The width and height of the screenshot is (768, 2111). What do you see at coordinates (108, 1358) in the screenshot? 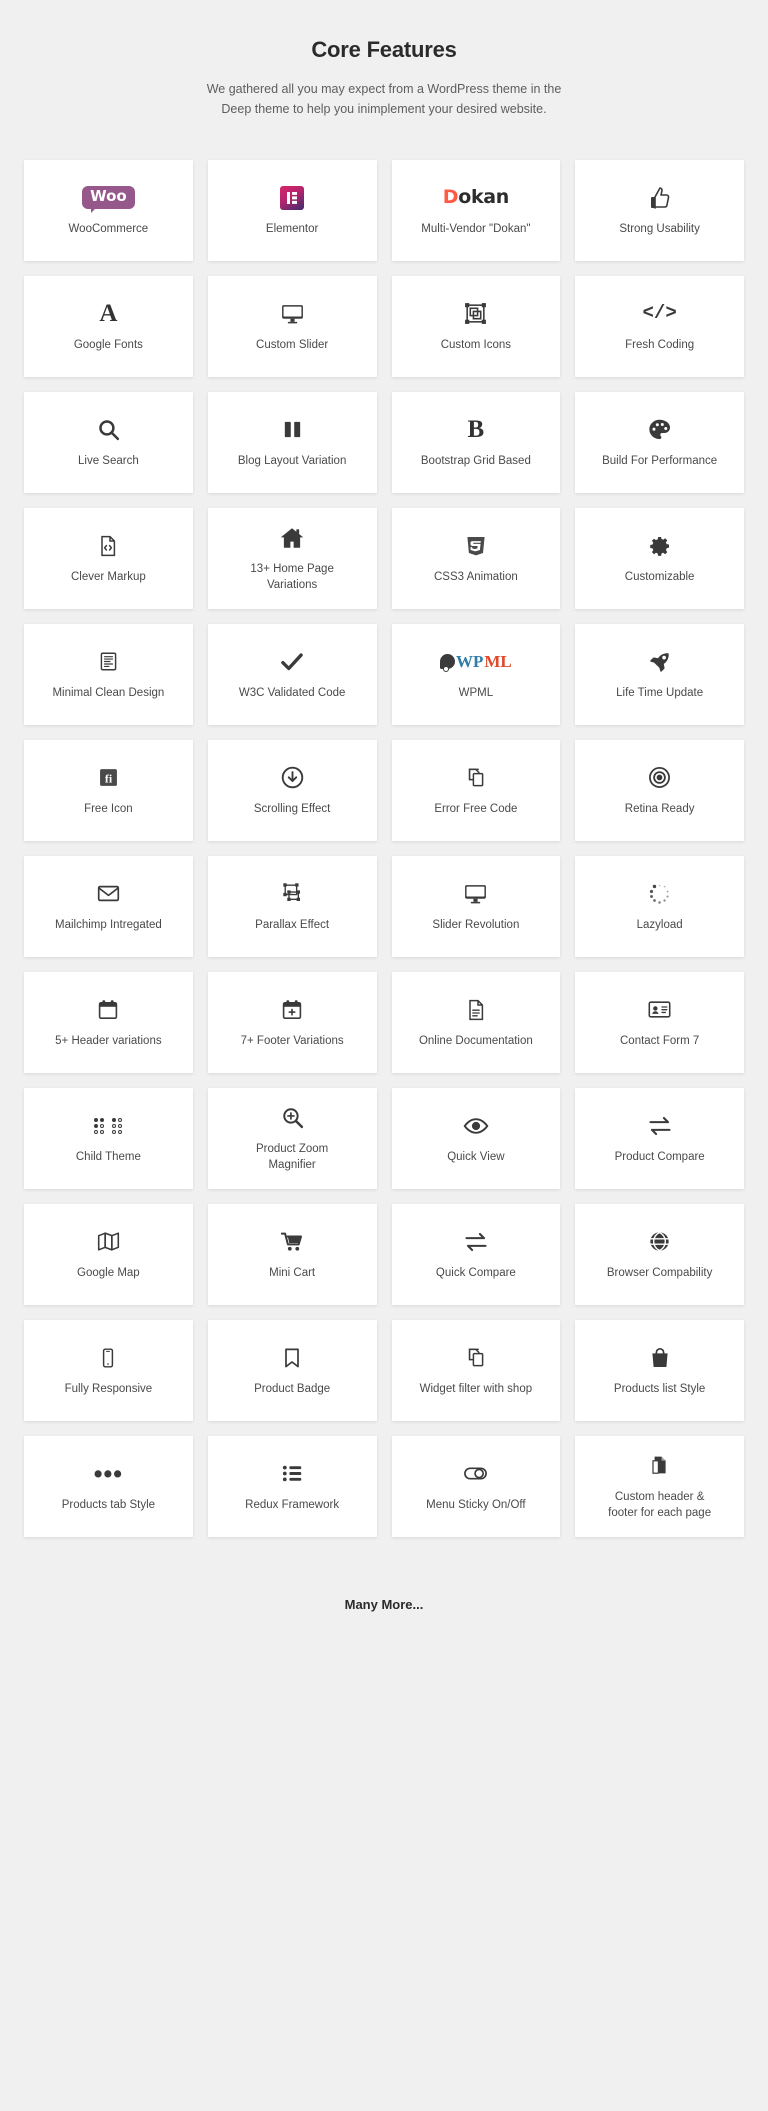
I see `mobile-icon` at bounding box center [108, 1358].